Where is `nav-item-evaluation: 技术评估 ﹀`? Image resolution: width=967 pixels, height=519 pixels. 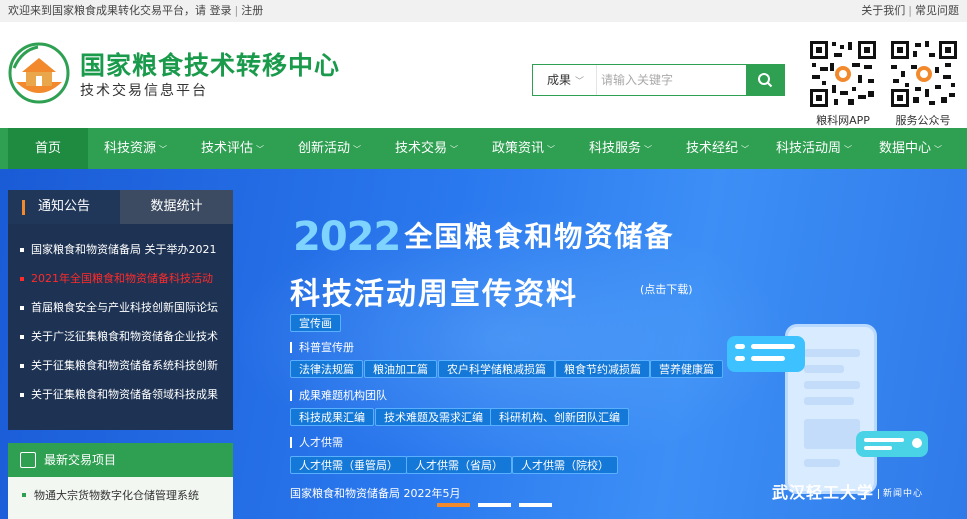 nav-item-evaluation: 技术评估 ﹀ is located at coordinates (232, 148).